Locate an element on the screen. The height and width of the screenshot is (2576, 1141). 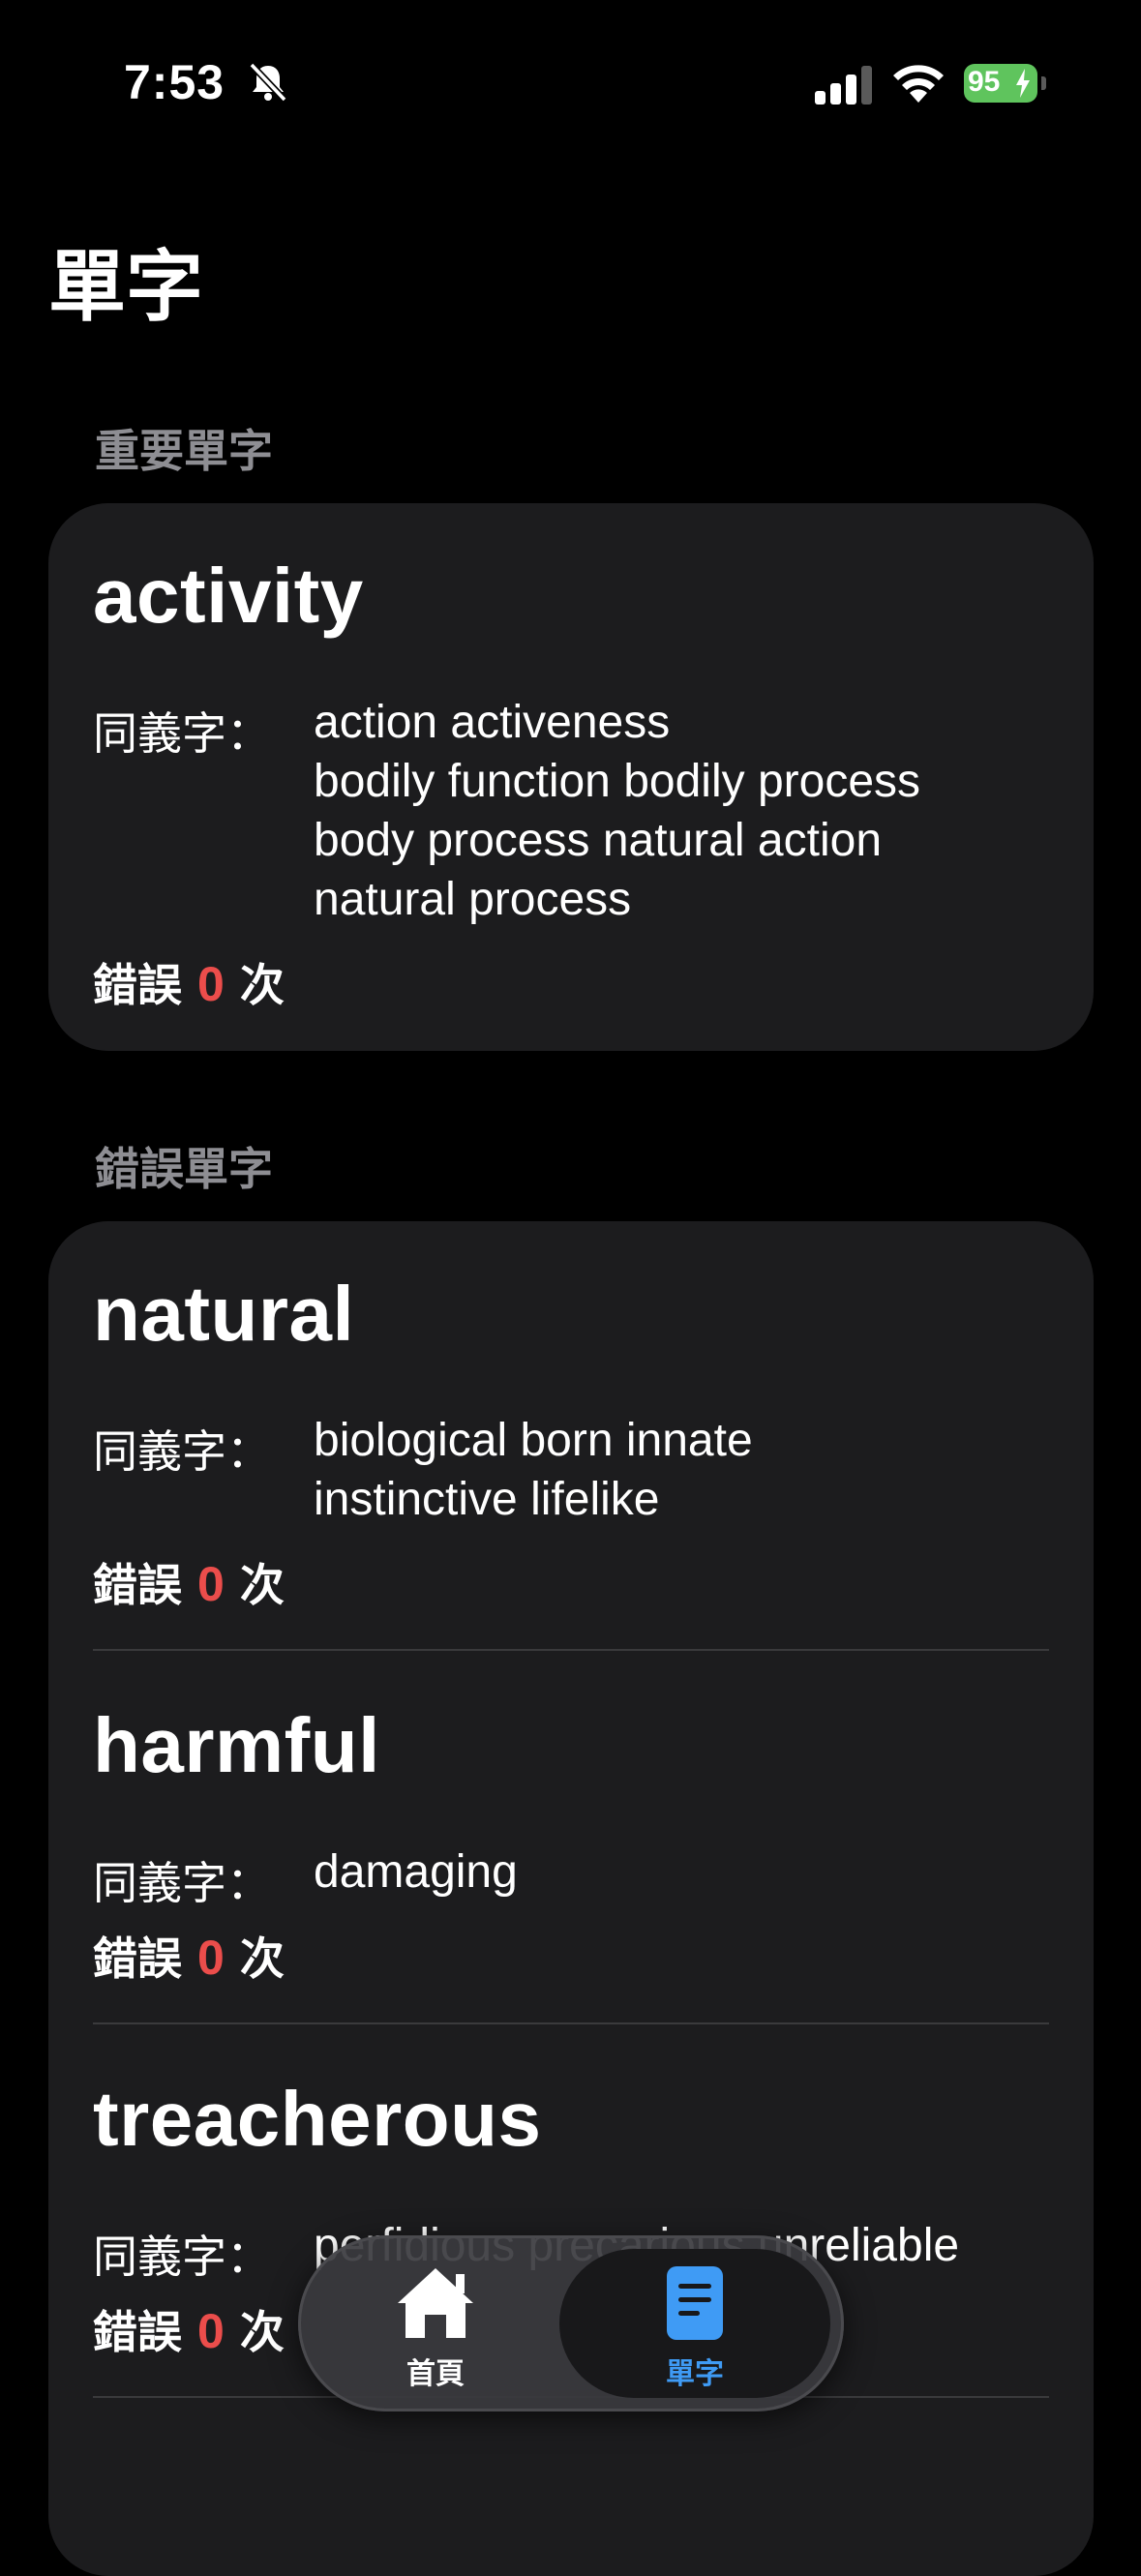
cellular-signal-icon is located at coordinates (844, 85).